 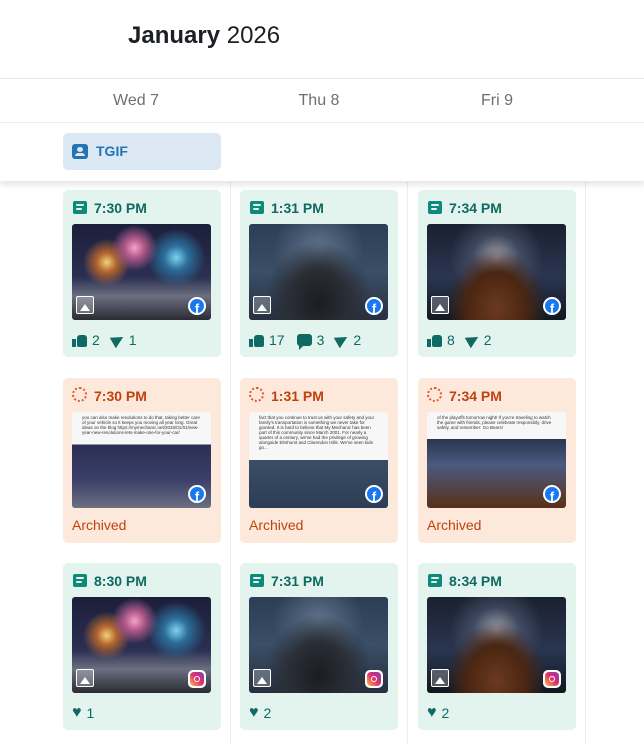 I want to click on event-chip-tgif: TGIF, so click(x=142, y=151).